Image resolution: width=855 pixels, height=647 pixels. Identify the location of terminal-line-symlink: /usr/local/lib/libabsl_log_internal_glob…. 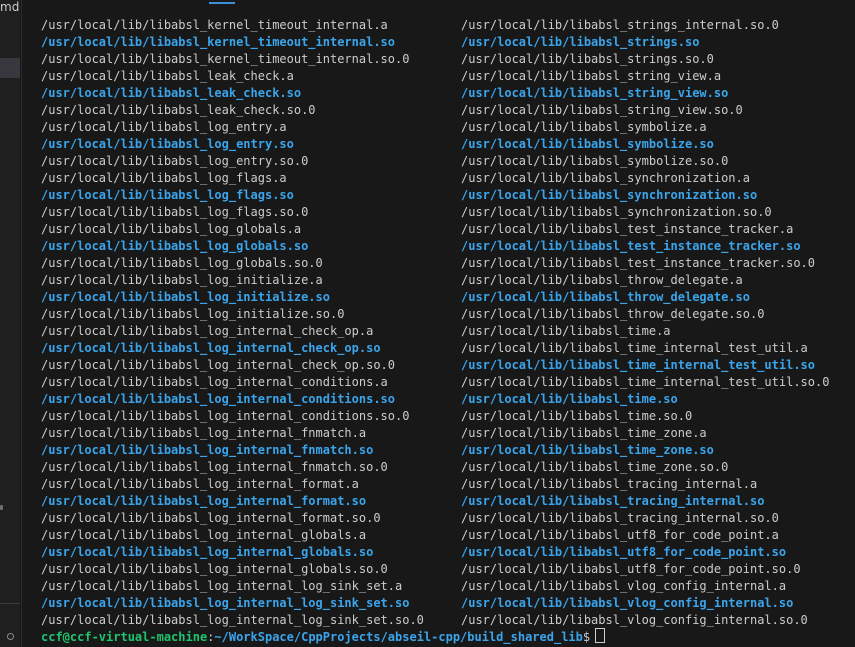
(207, 552).